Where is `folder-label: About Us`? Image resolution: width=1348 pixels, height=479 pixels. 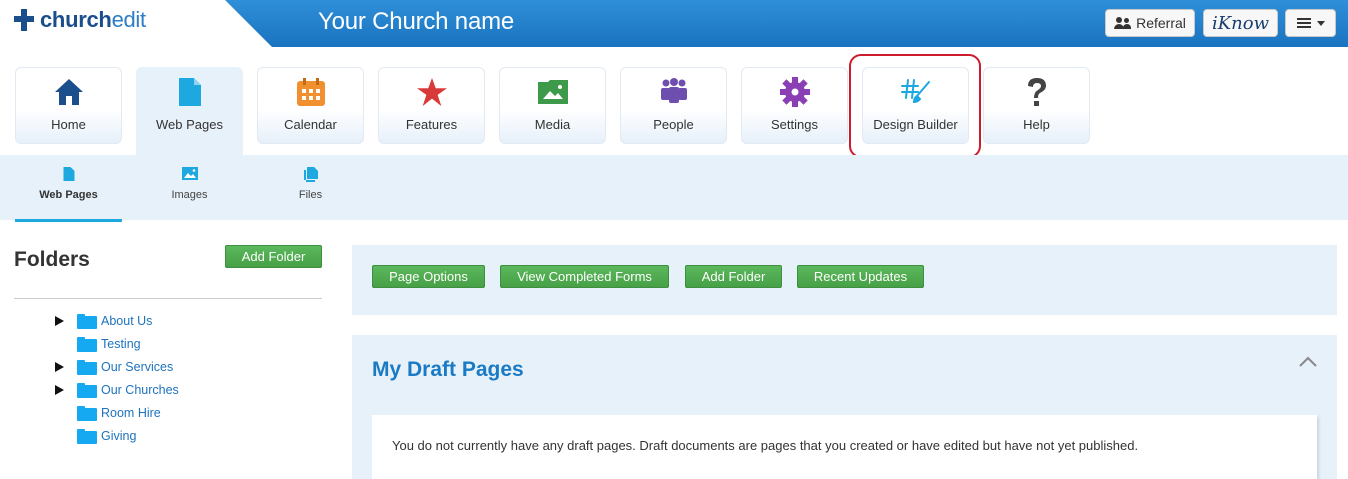 folder-label: About Us is located at coordinates (126, 321).